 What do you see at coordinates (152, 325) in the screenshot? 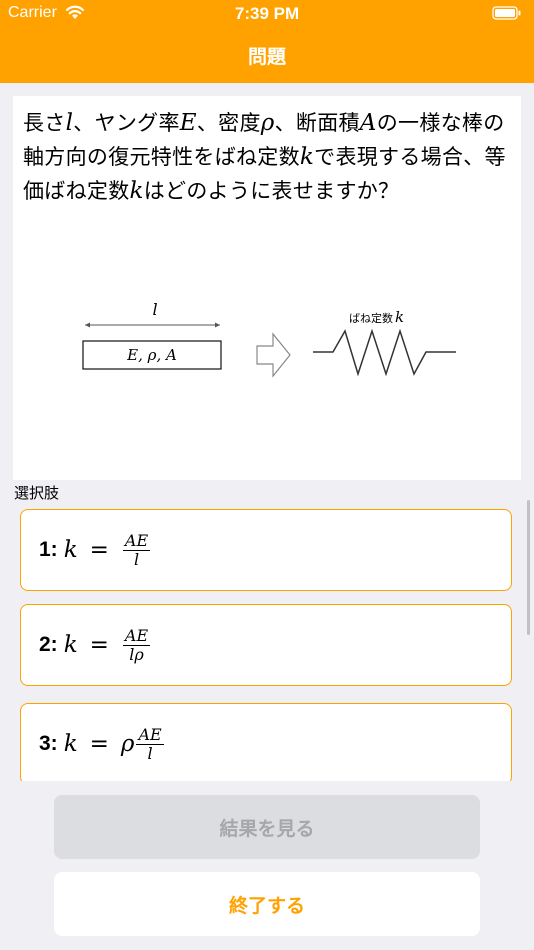
I see `length-dimension-arrow` at bounding box center [152, 325].